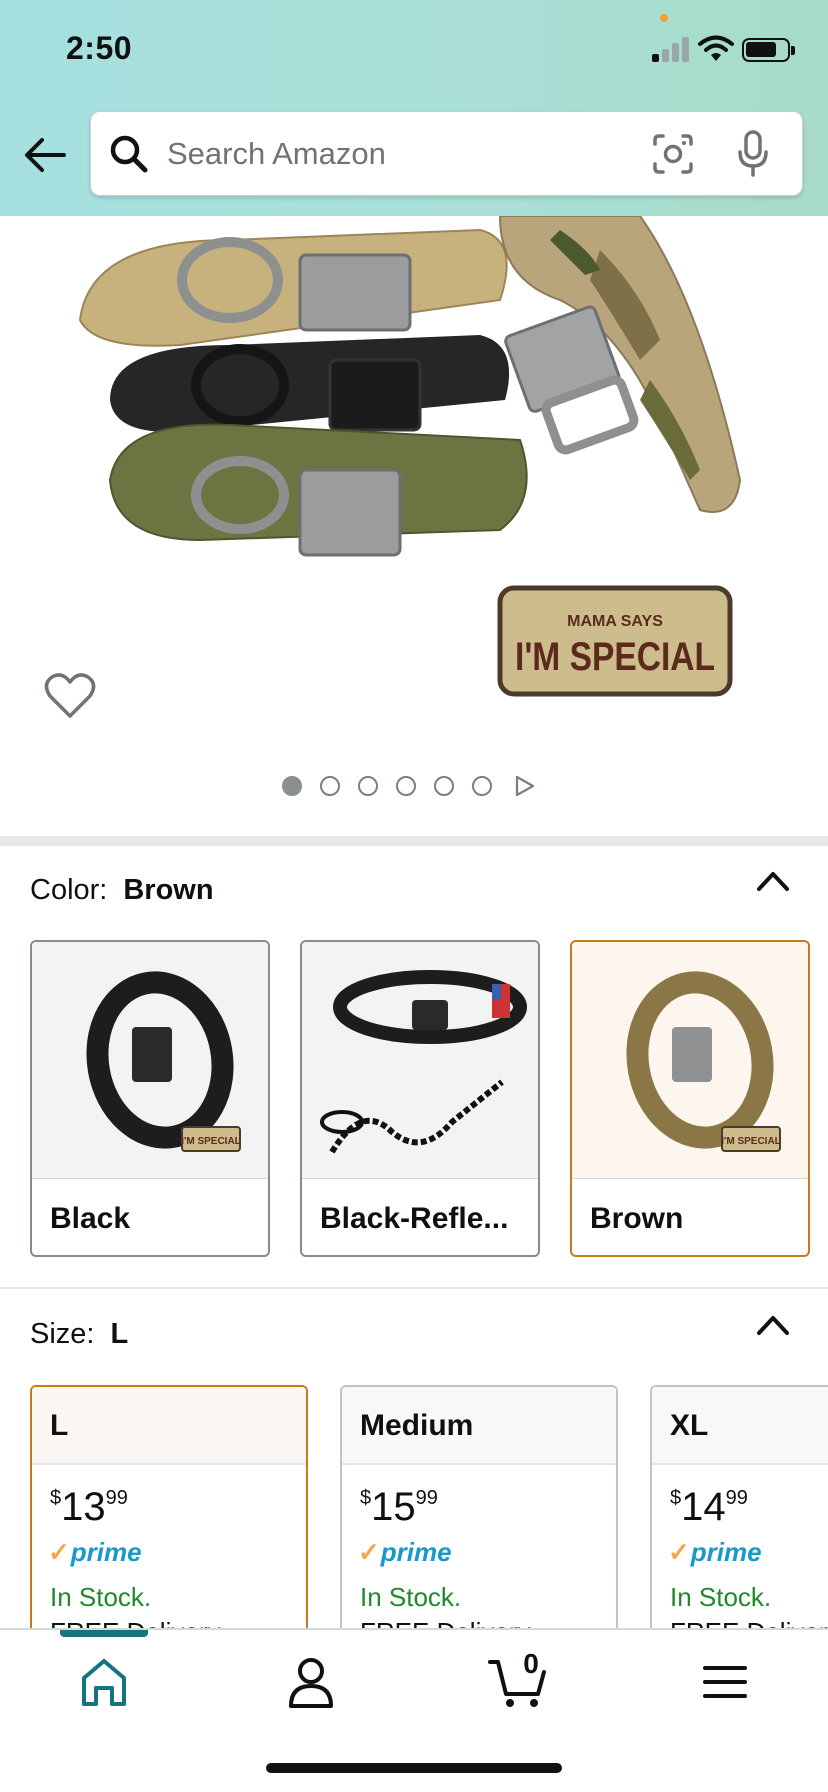  Describe the element at coordinates (70, 696) in the screenshot. I see `heart-icon` at that location.